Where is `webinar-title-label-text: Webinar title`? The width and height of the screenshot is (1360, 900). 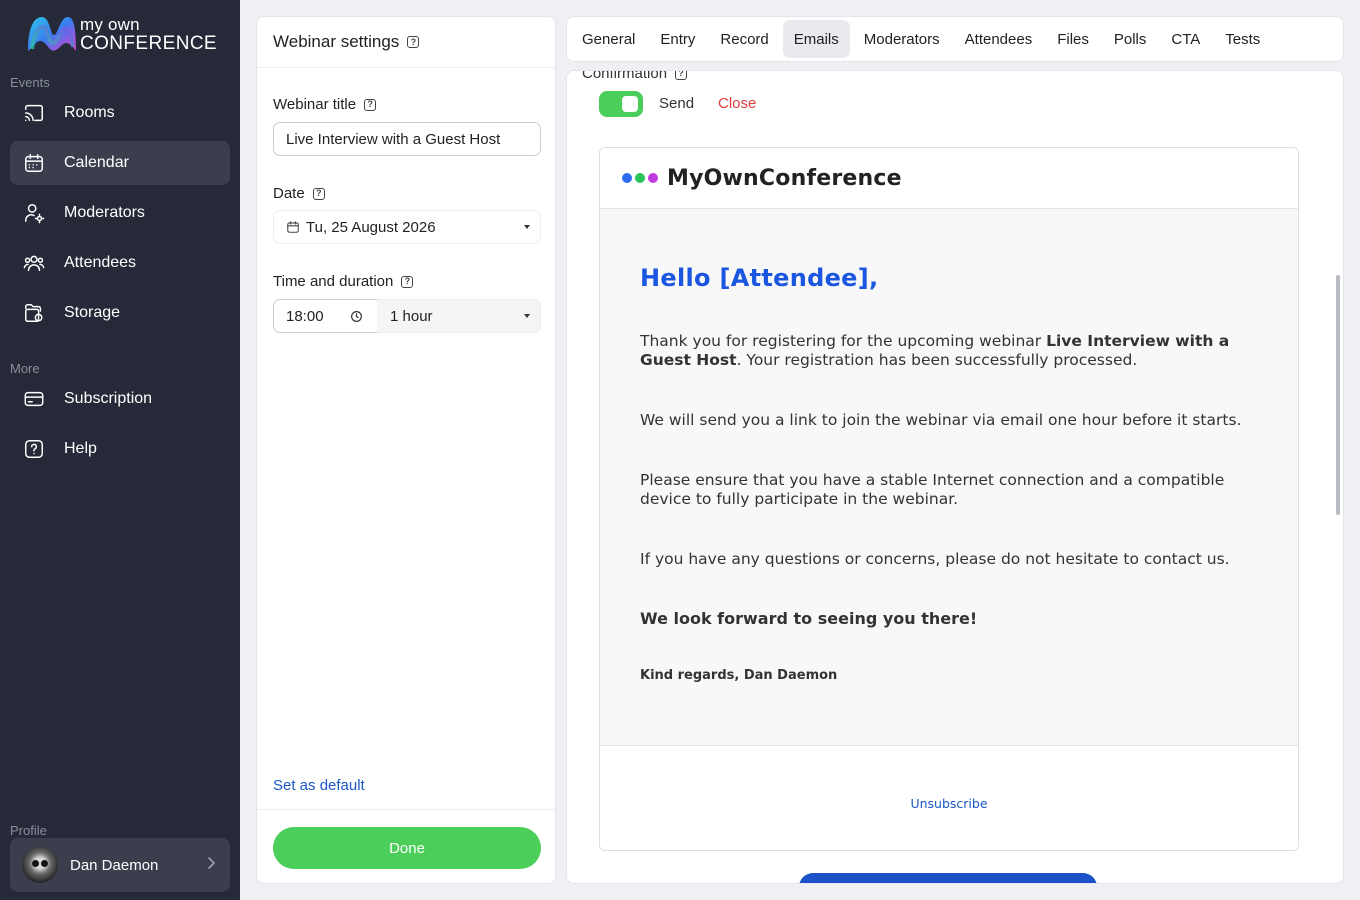 webinar-title-label-text: Webinar title is located at coordinates (315, 104).